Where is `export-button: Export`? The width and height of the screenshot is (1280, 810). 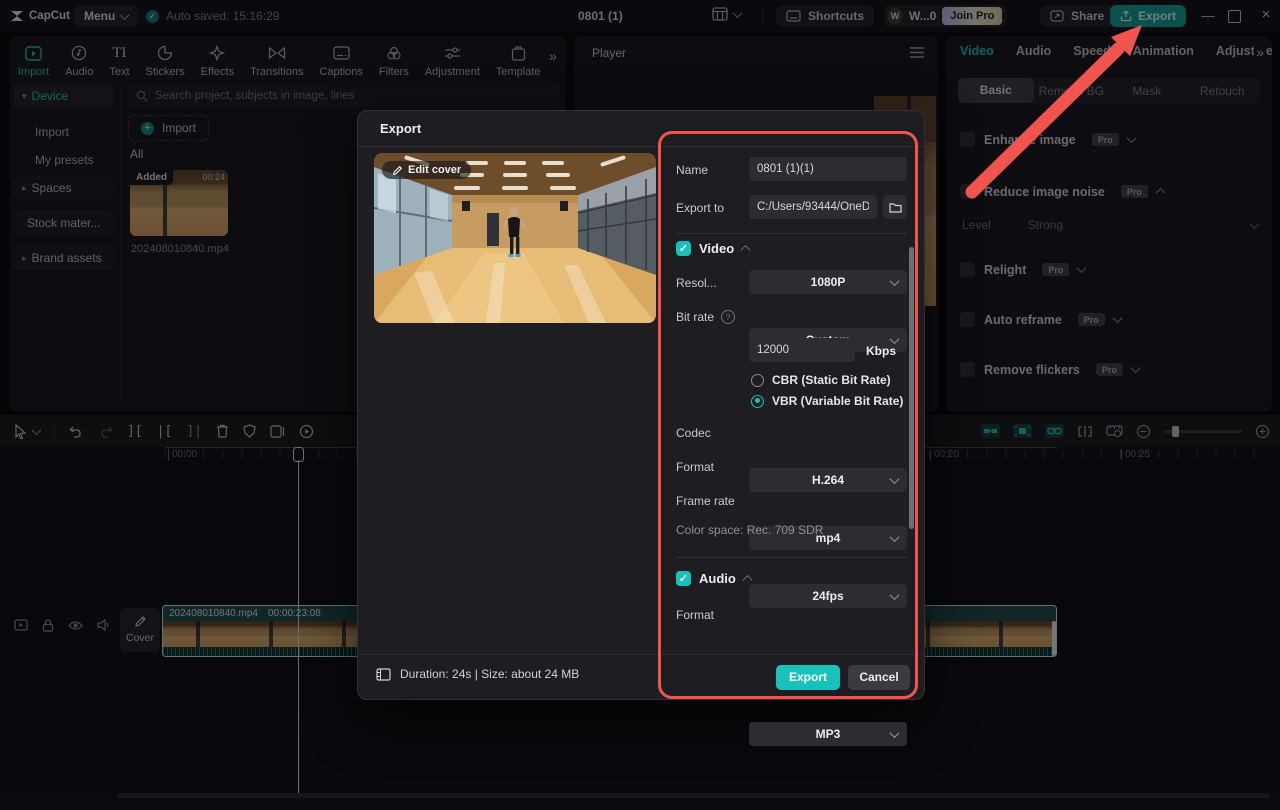 export-button: Export is located at coordinates (1148, 16).